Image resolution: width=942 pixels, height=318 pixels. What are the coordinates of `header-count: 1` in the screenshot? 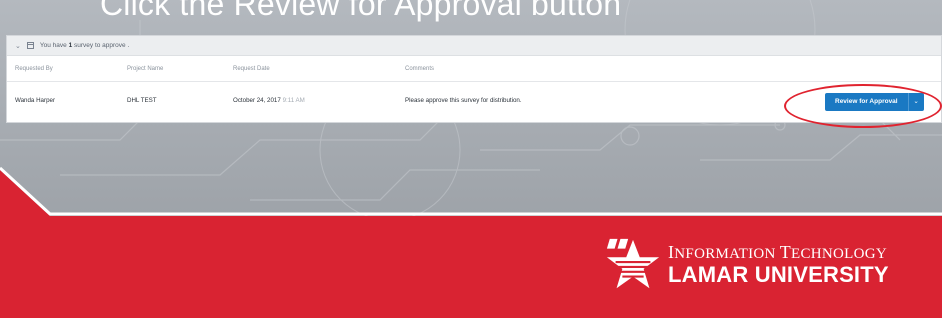 It's located at (70, 45).